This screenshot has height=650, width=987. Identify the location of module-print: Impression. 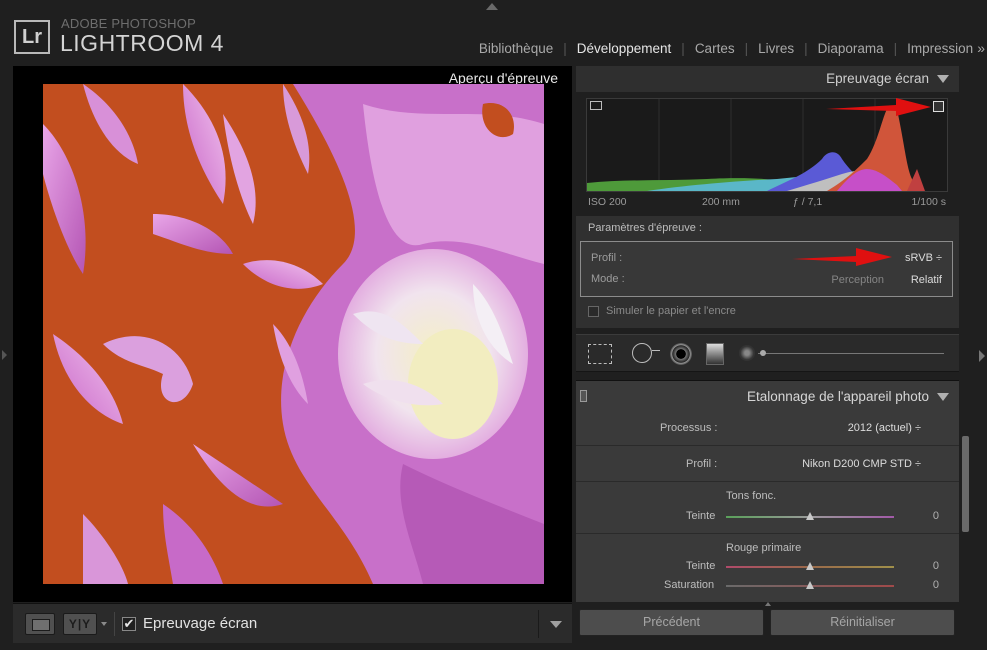
(936, 48).